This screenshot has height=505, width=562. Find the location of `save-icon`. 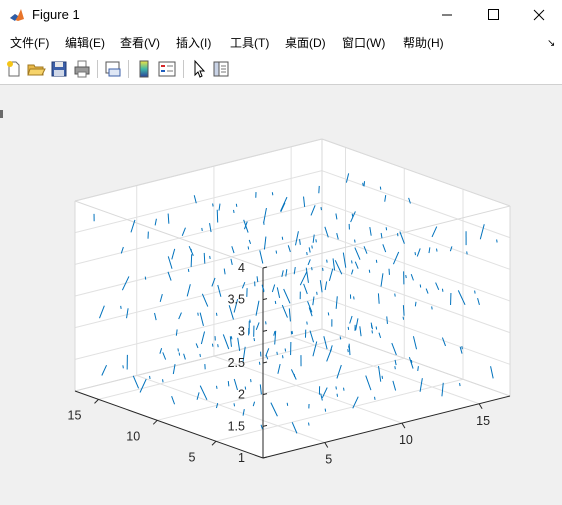

save-icon is located at coordinates (59, 69).